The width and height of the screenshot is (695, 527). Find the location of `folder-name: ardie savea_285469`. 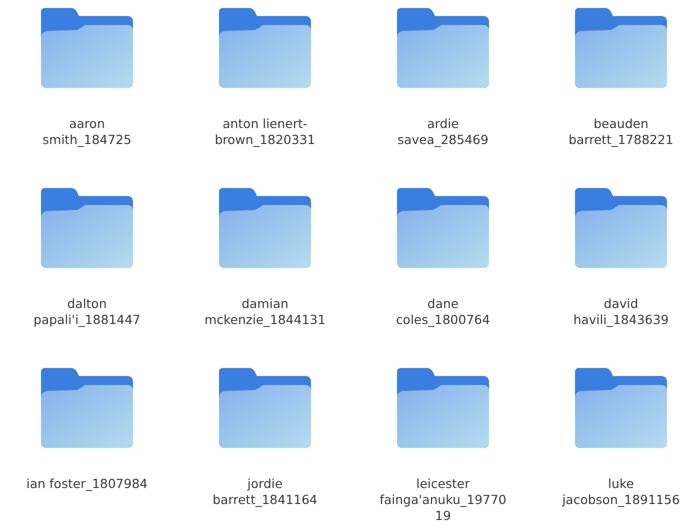

folder-name: ardie savea_285469 is located at coordinates (443, 132).